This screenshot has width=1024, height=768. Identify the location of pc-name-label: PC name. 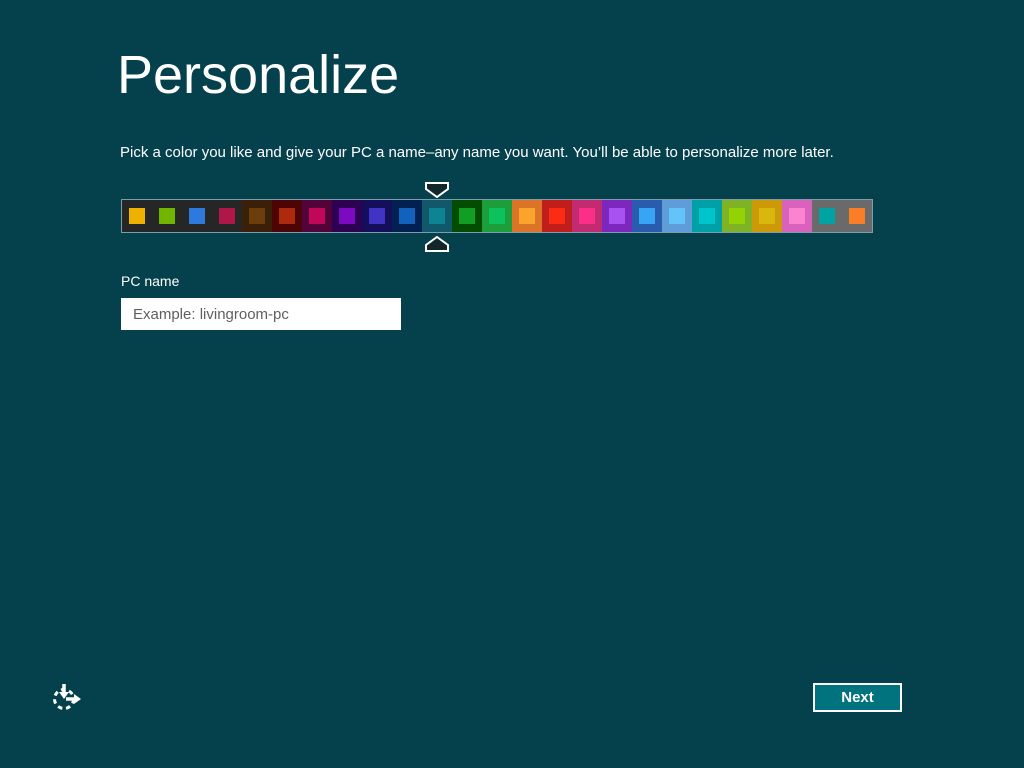
(150, 281).